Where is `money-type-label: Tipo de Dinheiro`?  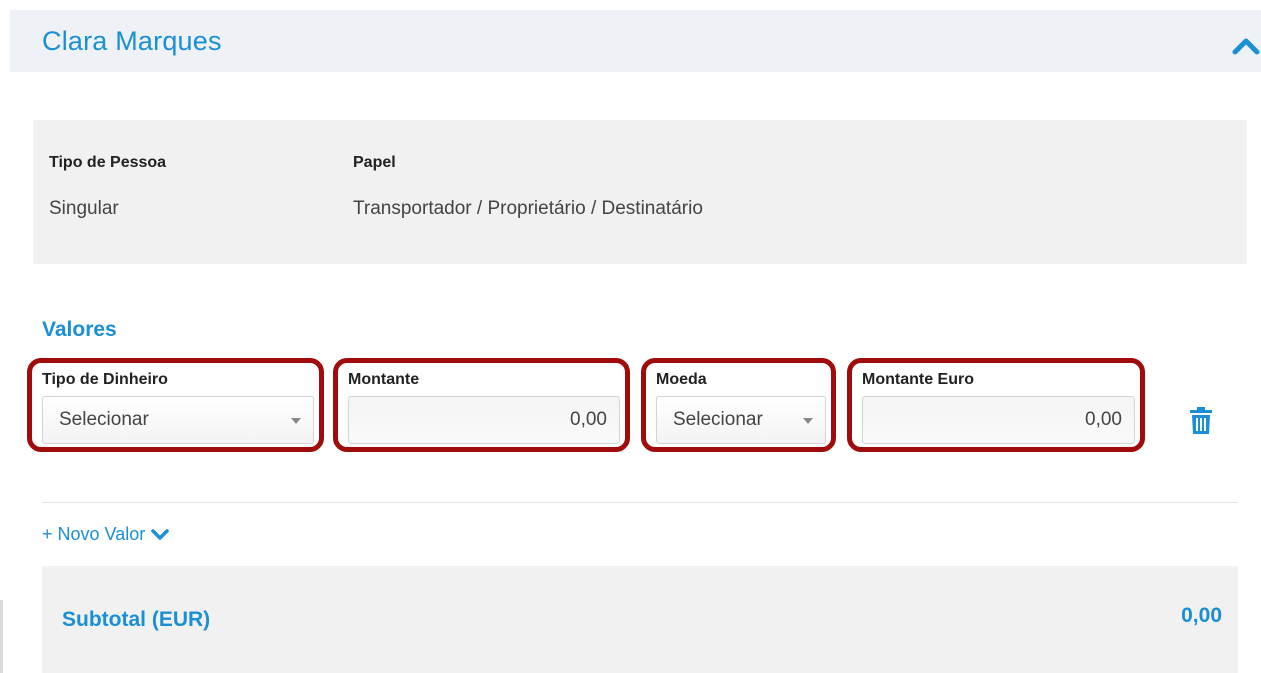
money-type-label: Tipo de Dinheiro is located at coordinates (105, 379).